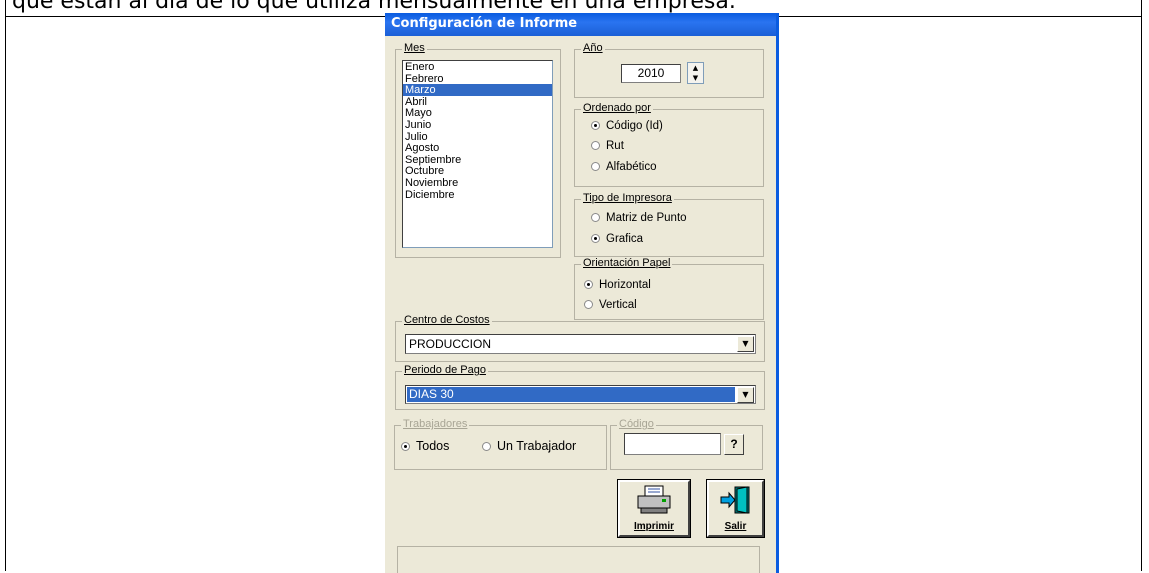 The width and height of the screenshot is (1149, 573). What do you see at coordinates (669, 288) in the screenshot?
I see `orientacion-papel-group: Orientación Papel` at bounding box center [669, 288].